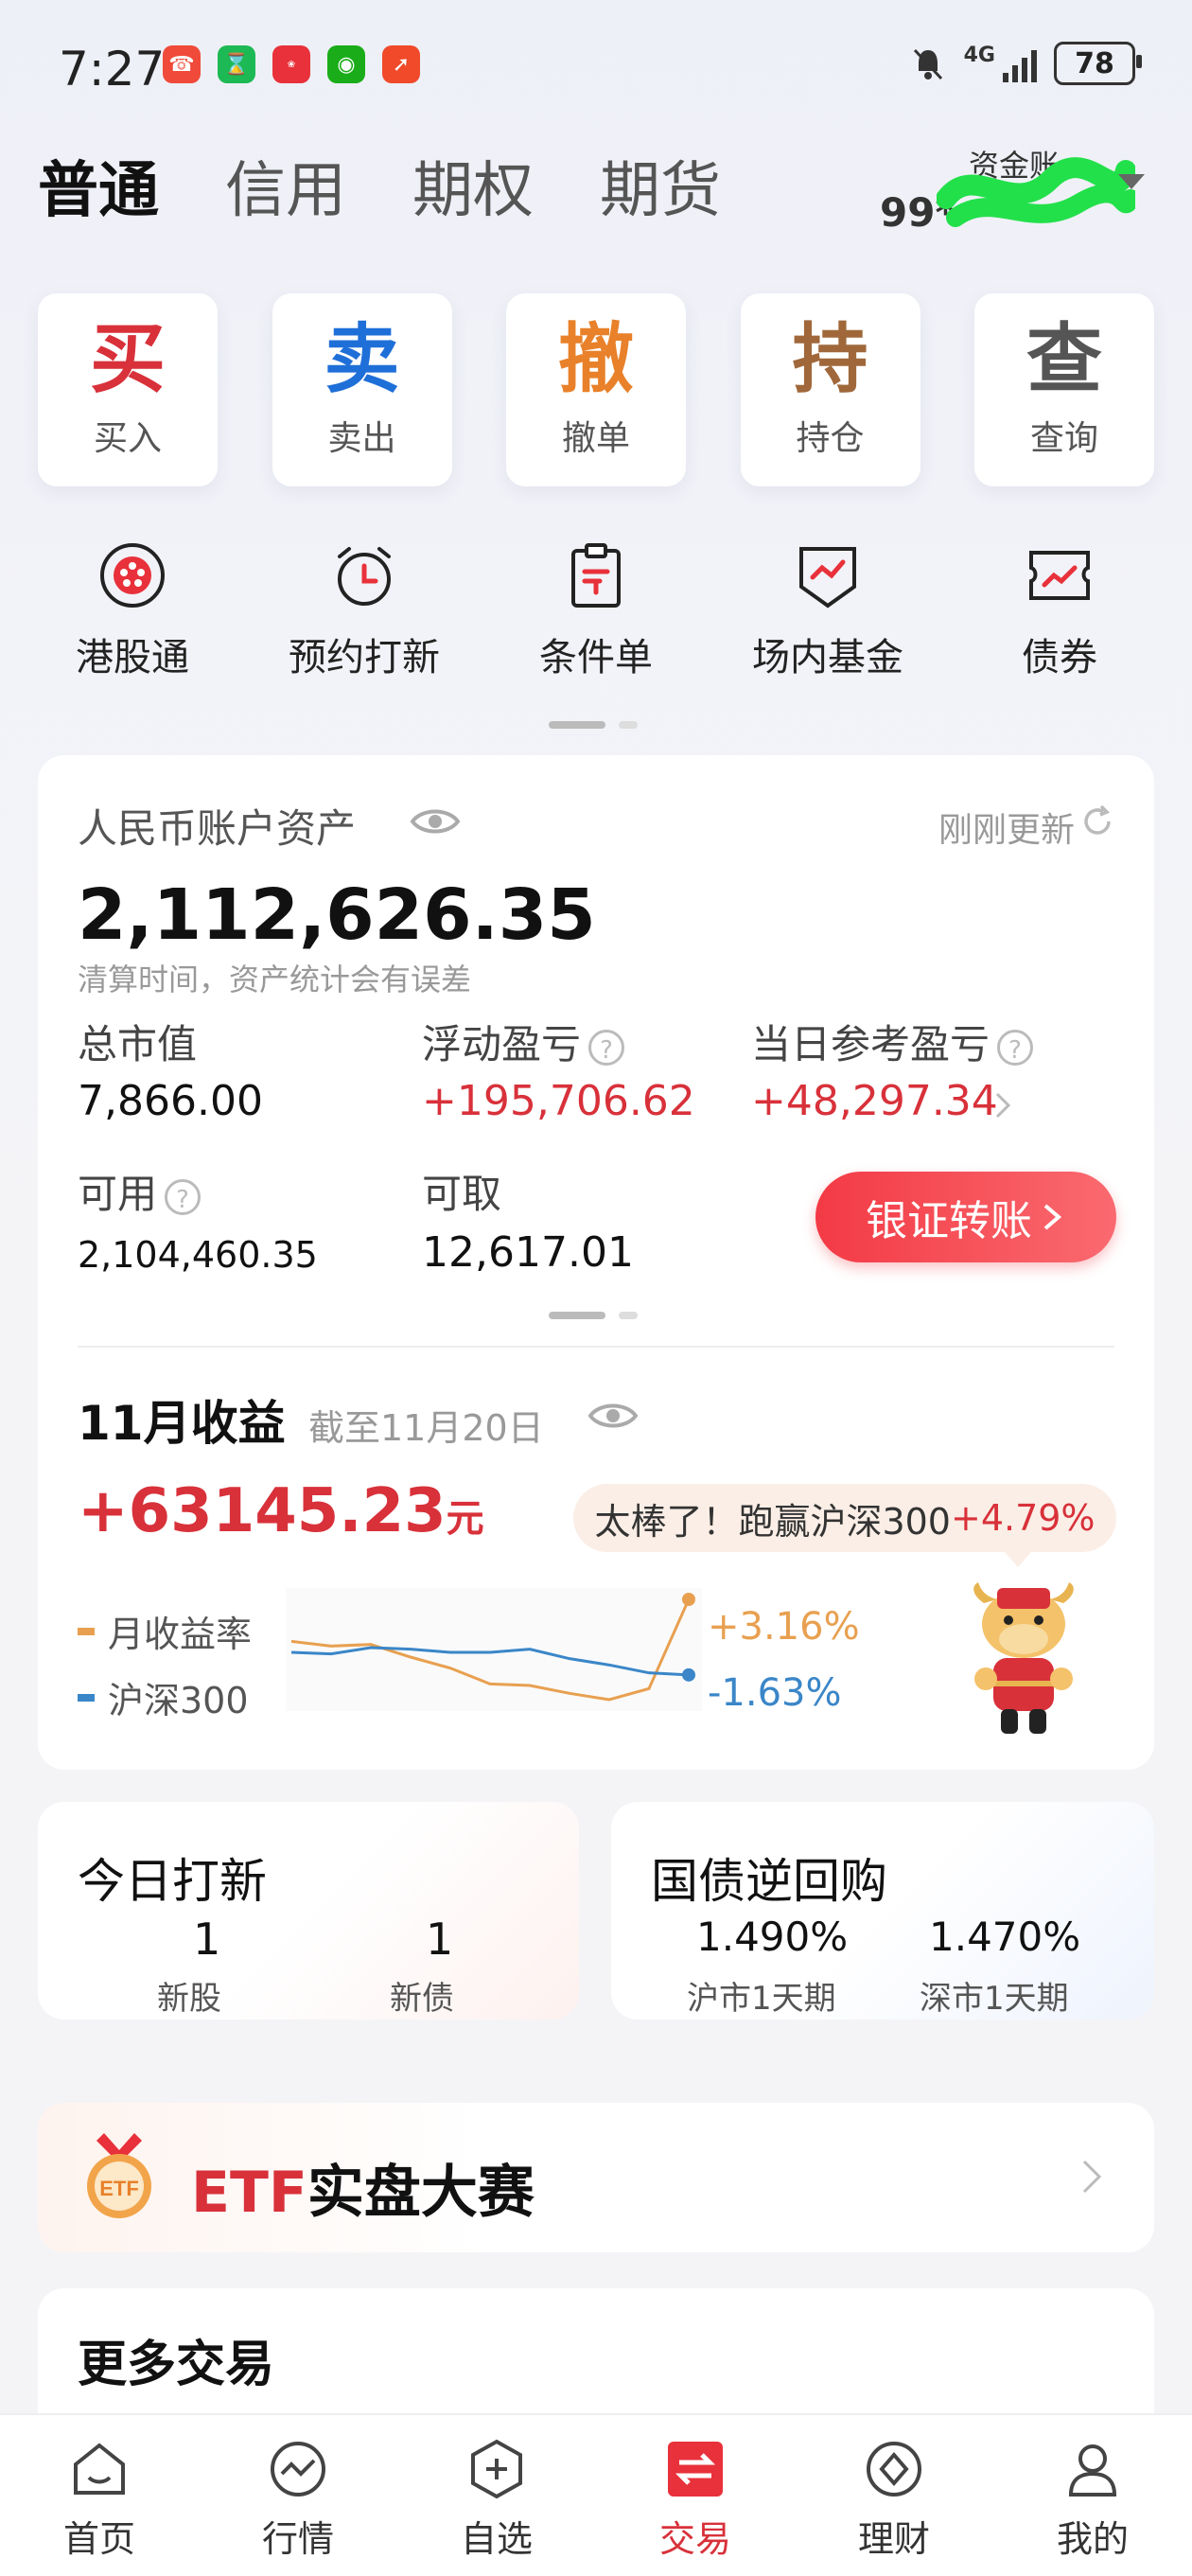  What do you see at coordinates (660, 185) in the screenshot?
I see `tab-futures: 期货` at bounding box center [660, 185].